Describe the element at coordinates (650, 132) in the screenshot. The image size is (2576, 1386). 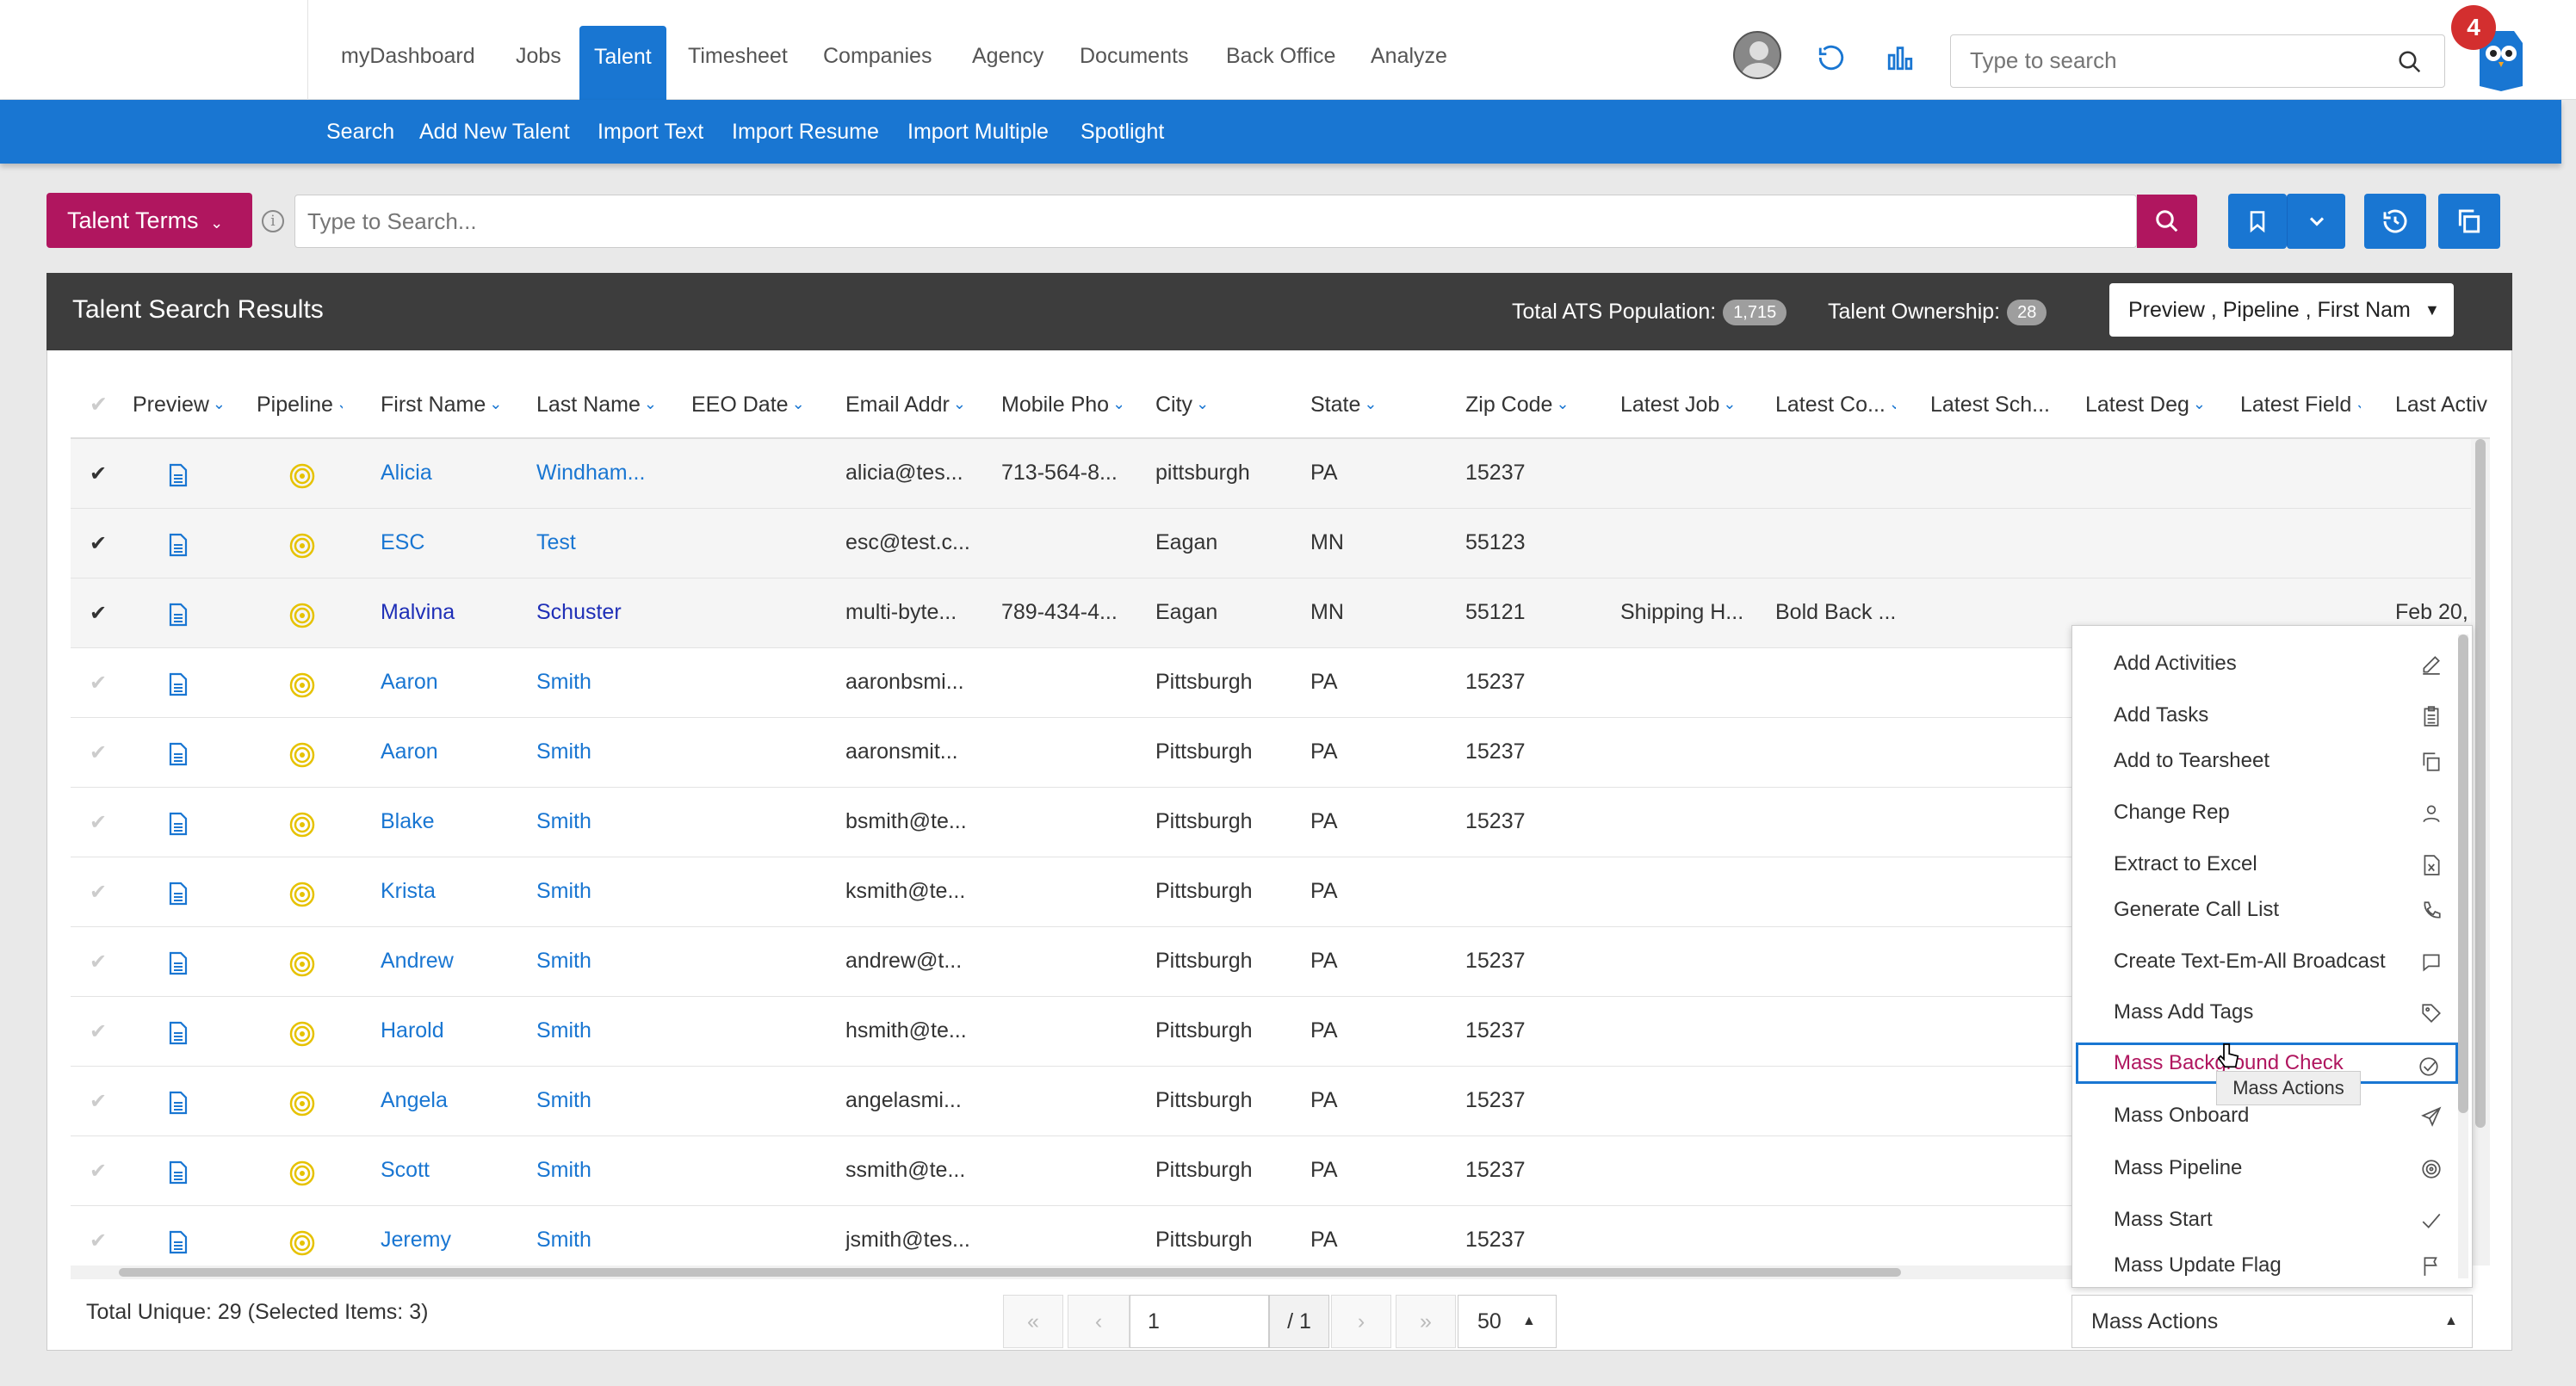
I see `subnav-import-text: Import Text` at that location.